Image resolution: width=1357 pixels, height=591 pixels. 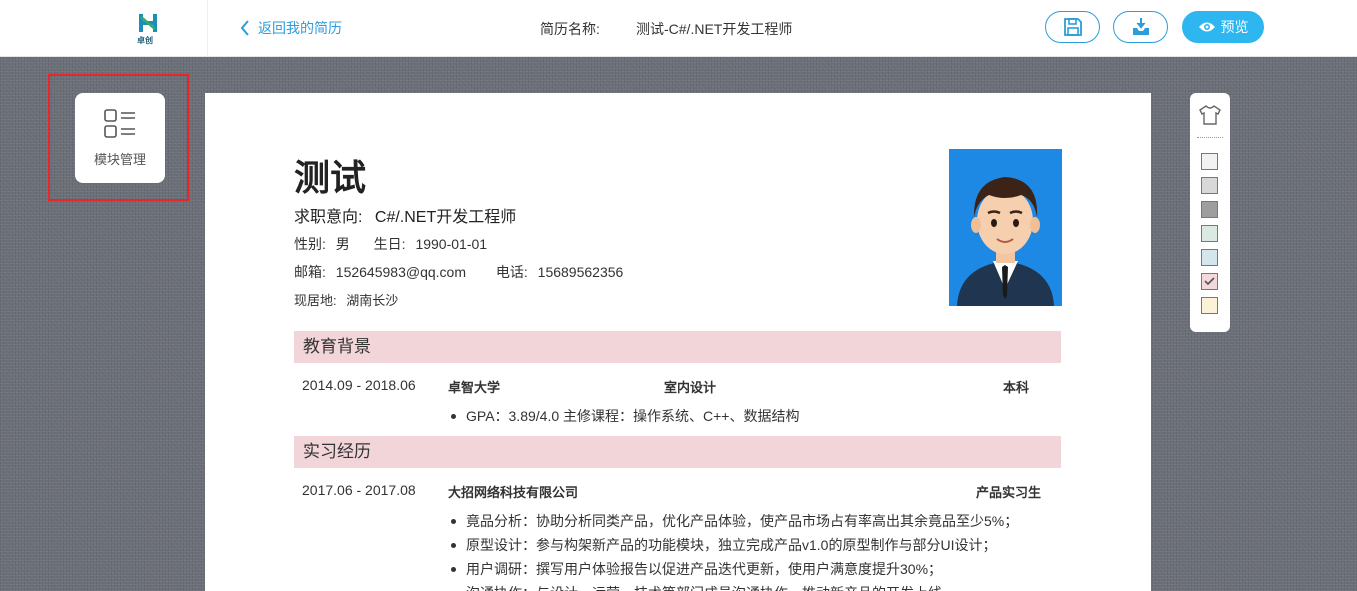 What do you see at coordinates (733, 523) in the screenshot?
I see `list-item: 竟品分析：协助分析同类产品，优化产品体验，使产品市场占有率高出其余竟品至少5%；` at bounding box center [733, 523].